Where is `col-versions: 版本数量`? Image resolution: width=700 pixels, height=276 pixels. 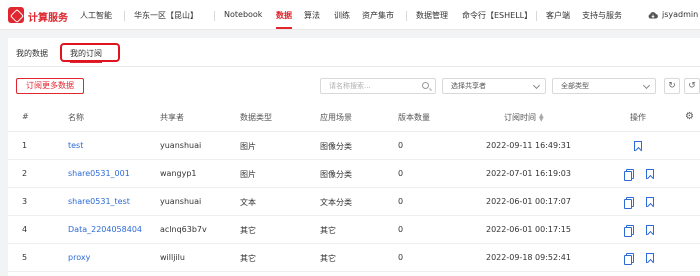
col-versions: 版本数量 is located at coordinates (414, 117).